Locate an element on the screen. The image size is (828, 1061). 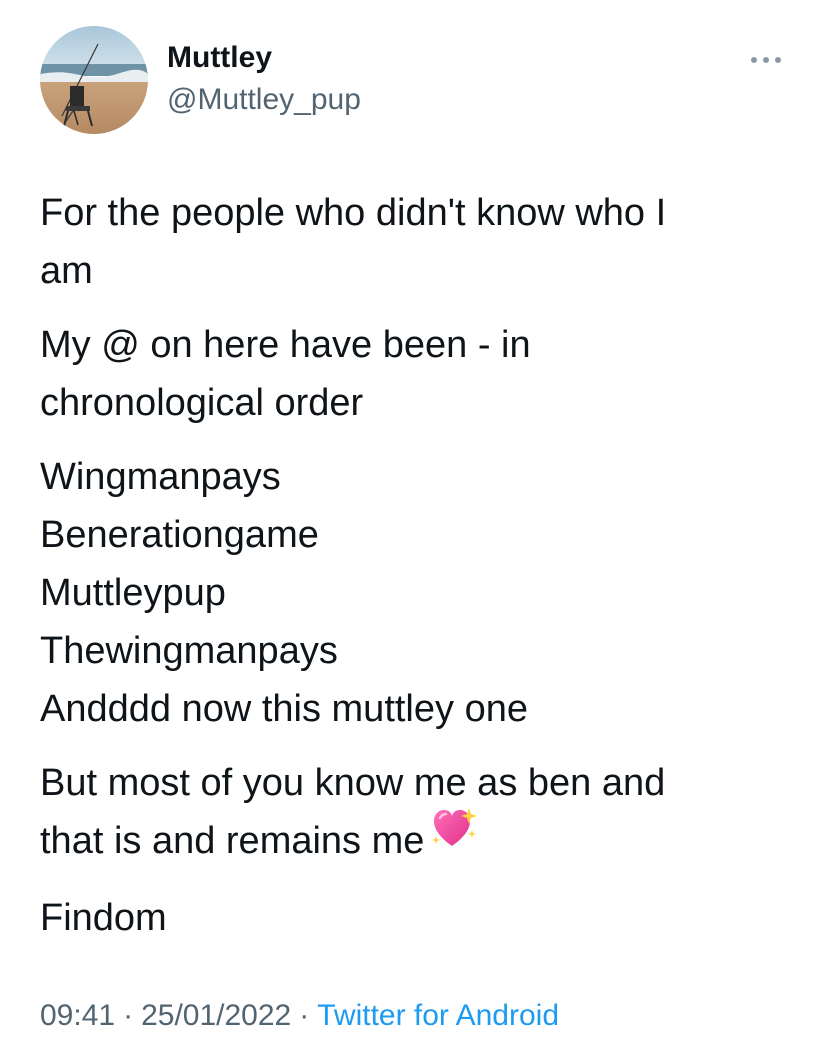
display-name: Muttley is located at coordinates (264, 58).